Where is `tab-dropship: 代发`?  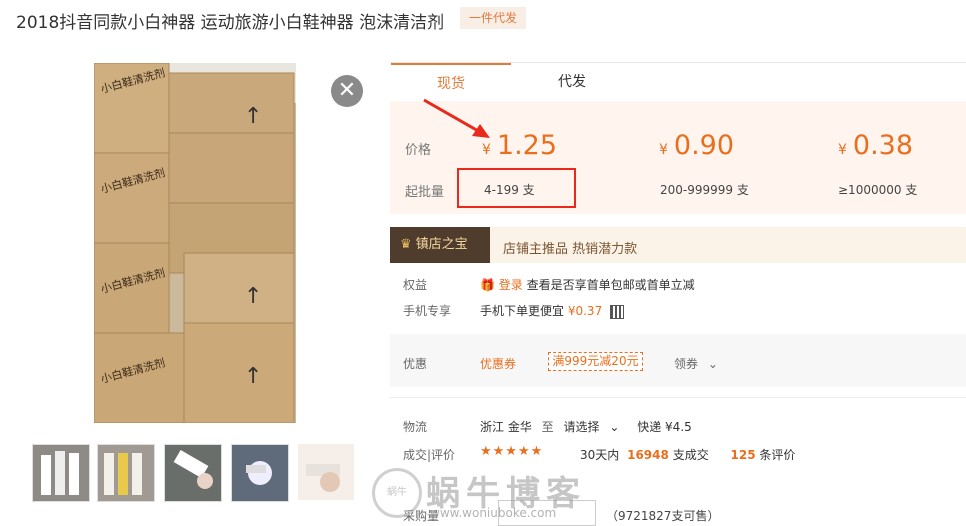
tab-dropship: 代发 is located at coordinates (572, 82).